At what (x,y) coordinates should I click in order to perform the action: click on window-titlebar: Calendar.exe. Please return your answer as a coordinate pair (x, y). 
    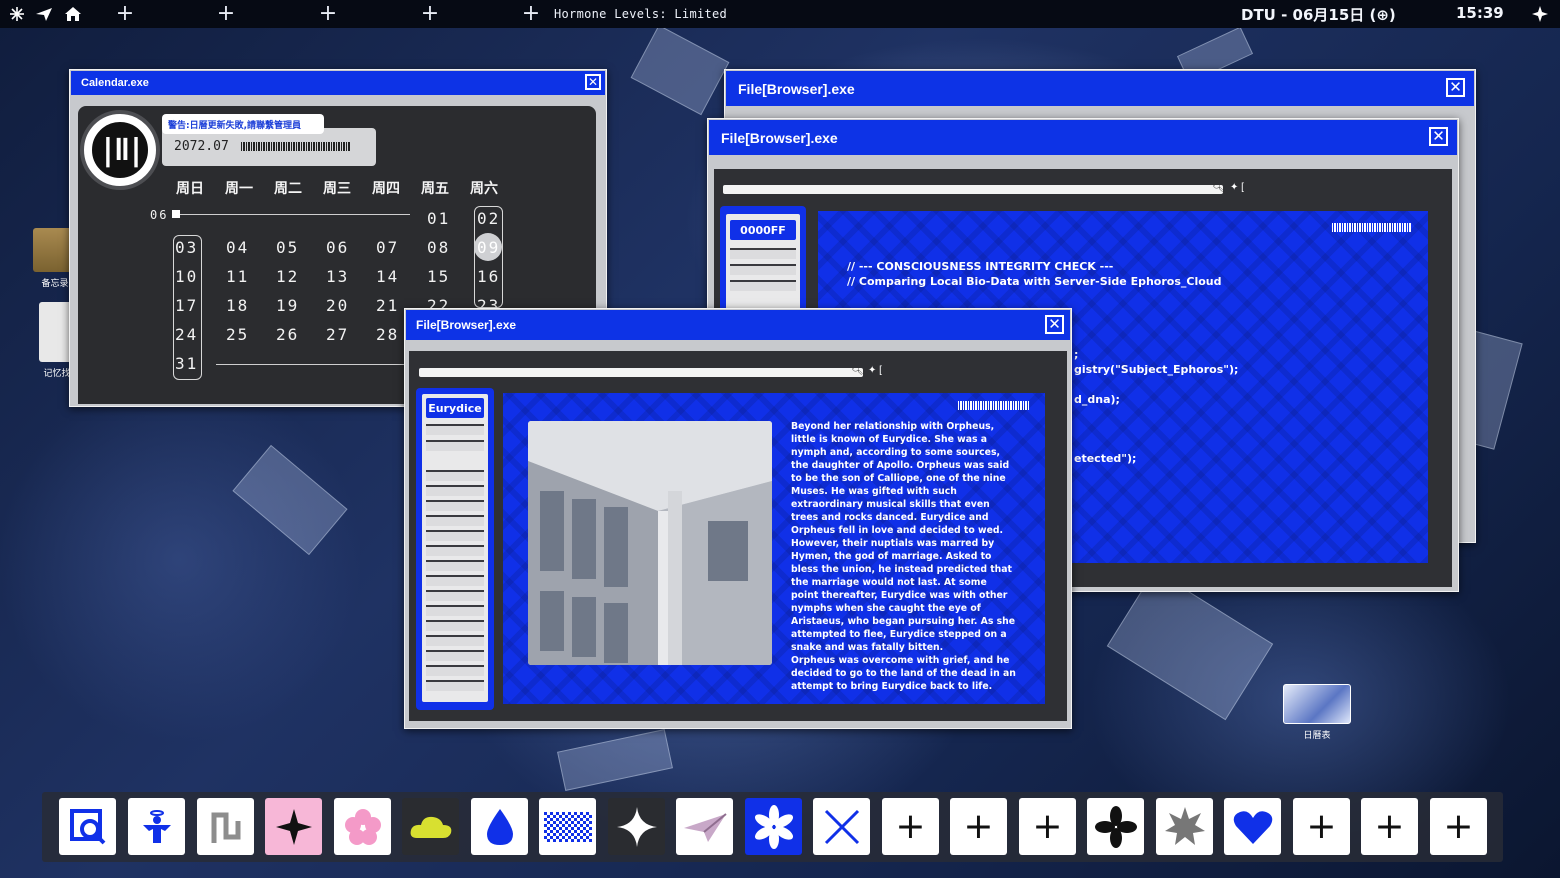
    Looking at the image, I should click on (338, 83).